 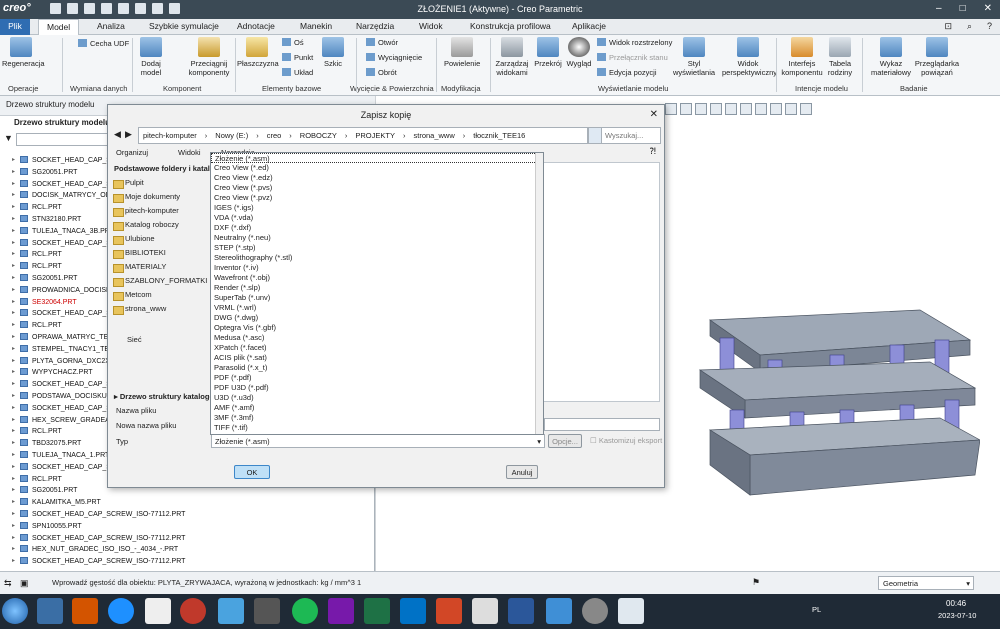 What do you see at coordinates (559, 611) in the screenshot?
I see `messenger-icon` at bounding box center [559, 611].